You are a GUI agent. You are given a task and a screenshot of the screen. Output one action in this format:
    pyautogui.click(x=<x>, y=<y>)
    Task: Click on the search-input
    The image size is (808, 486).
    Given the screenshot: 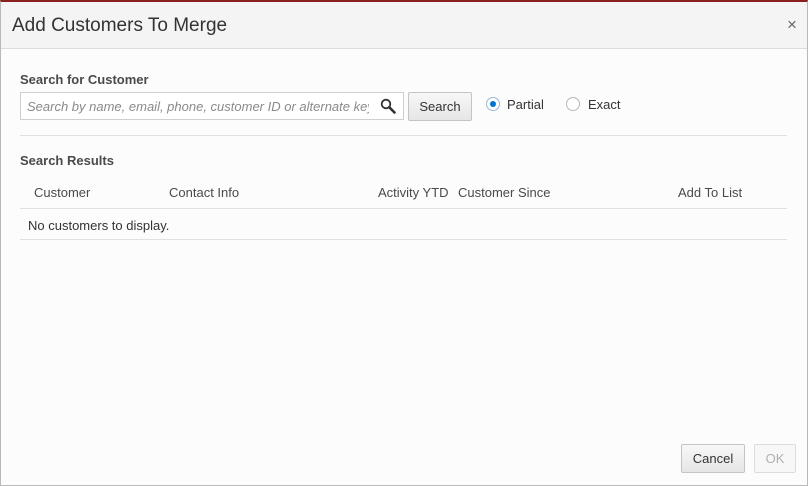 What is the action you would take?
    pyautogui.click(x=198, y=106)
    